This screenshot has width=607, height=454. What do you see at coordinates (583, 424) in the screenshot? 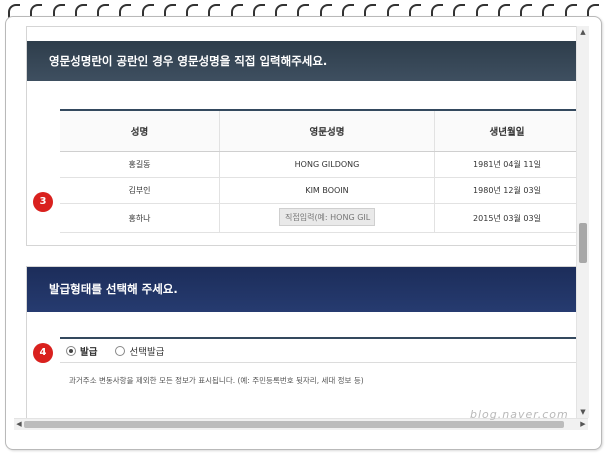
I see `scroll-right-arrow-icon: ▶` at bounding box center [583, 424].